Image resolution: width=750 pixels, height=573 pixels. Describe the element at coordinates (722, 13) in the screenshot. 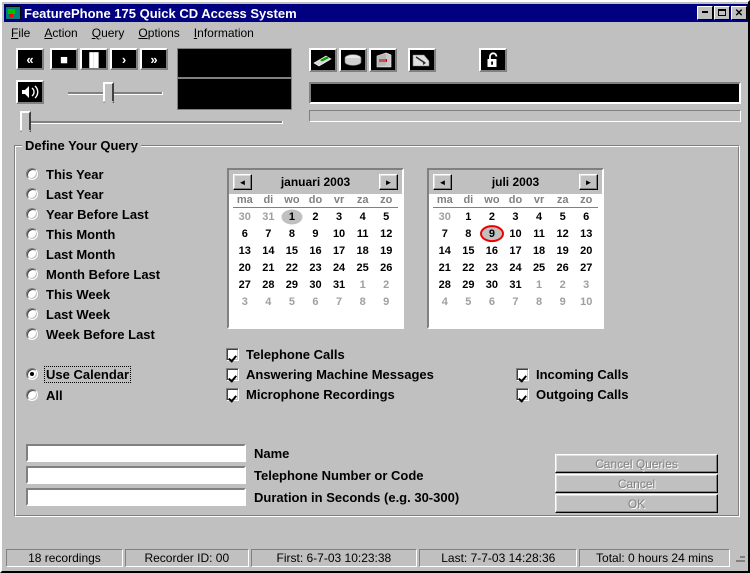

I see `maximize-button` at that location.